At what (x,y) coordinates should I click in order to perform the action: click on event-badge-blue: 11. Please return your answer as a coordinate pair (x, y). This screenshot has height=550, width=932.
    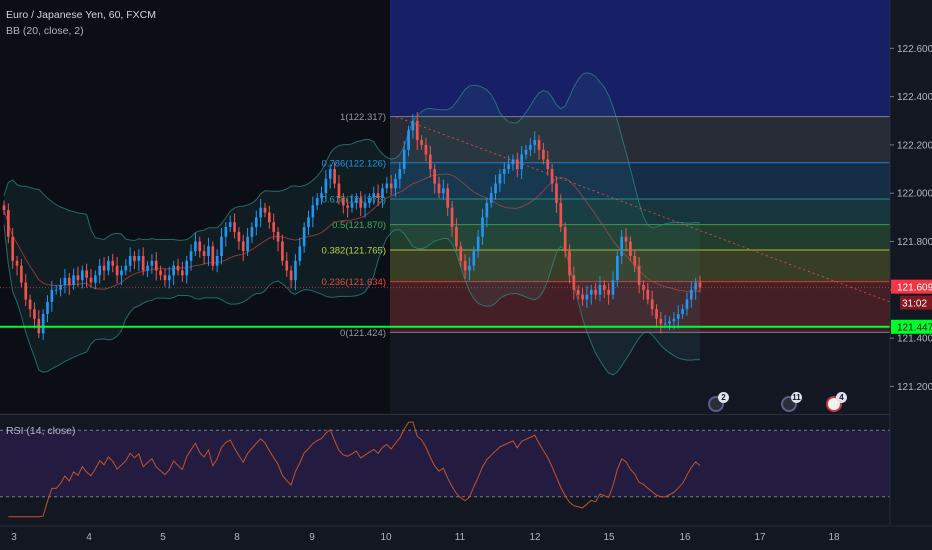
    Looking at the image, I should click on (791, 402).